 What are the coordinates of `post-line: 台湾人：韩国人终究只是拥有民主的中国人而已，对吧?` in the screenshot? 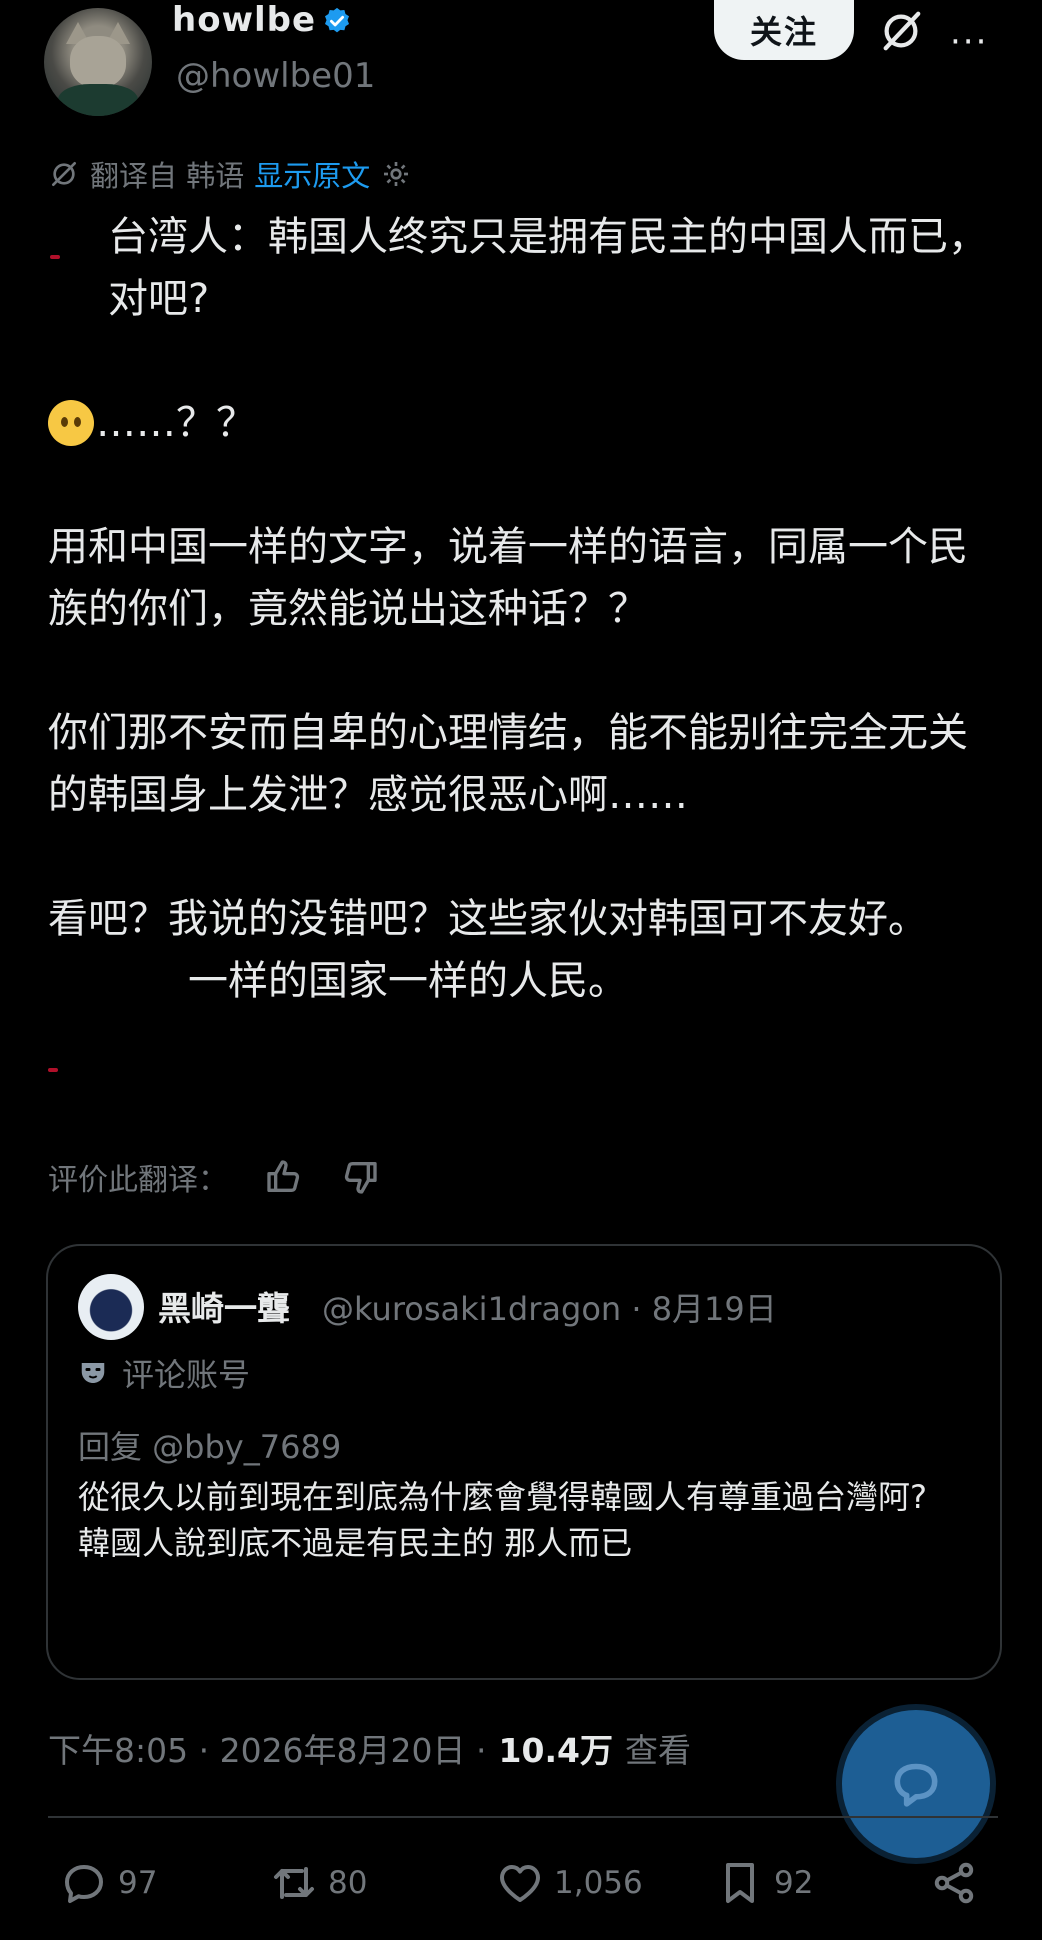 It's located at (548, 268).